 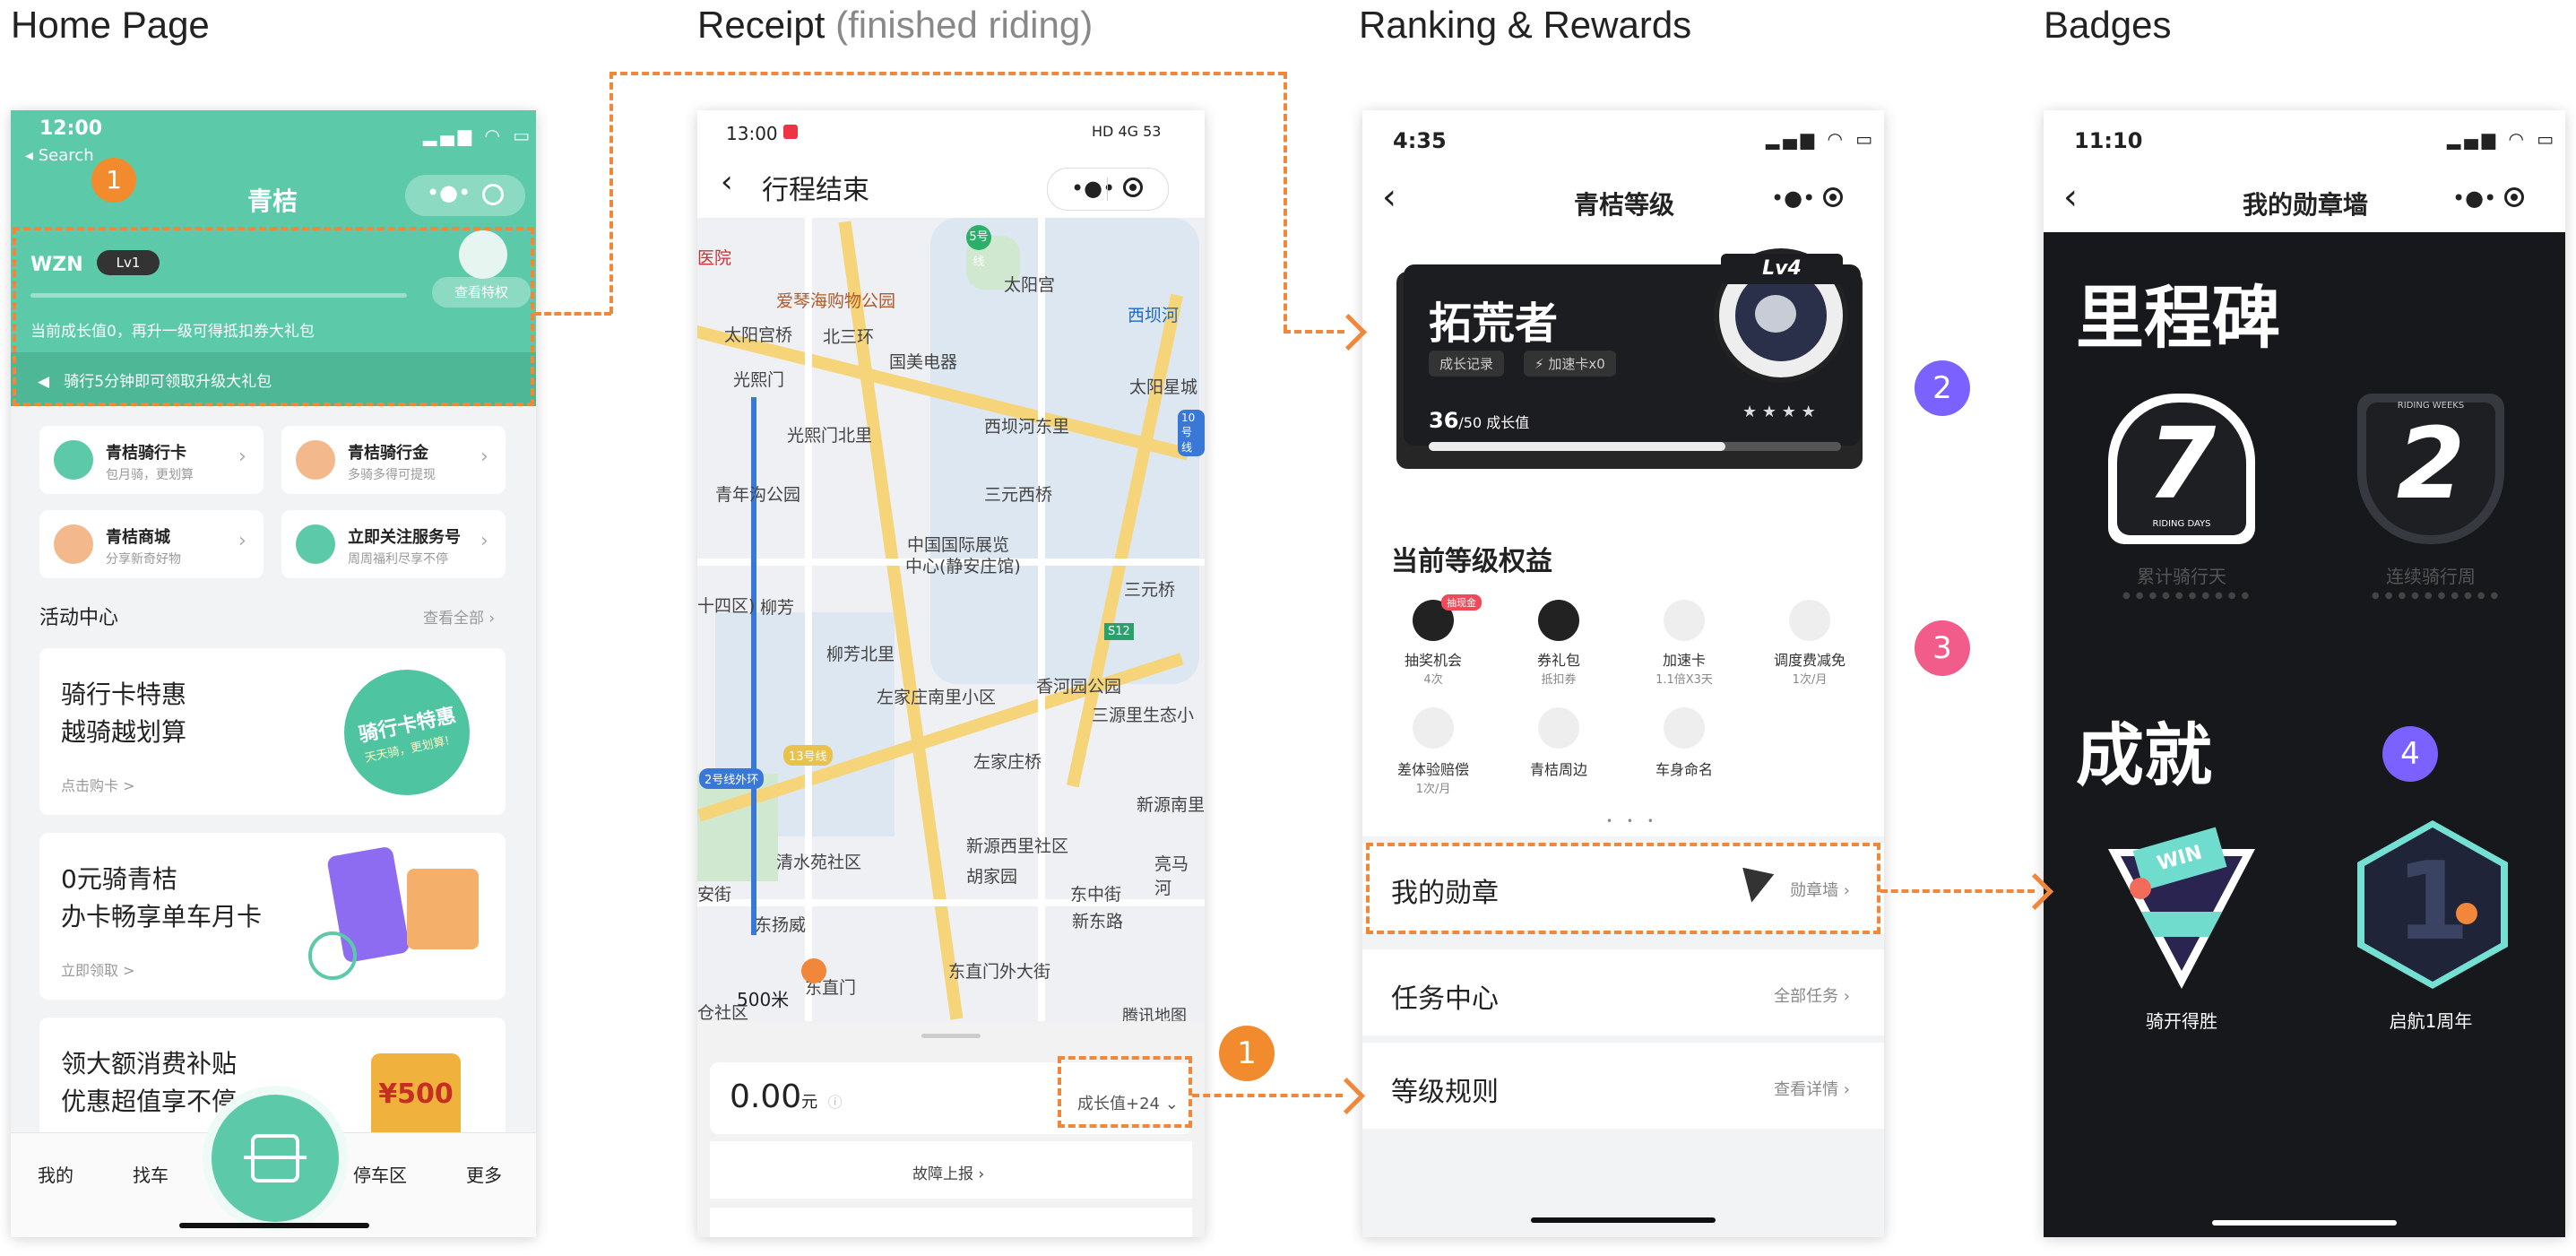 I want to click on speed-card-label: 加速卡x0, so click(x=1576, y=364).